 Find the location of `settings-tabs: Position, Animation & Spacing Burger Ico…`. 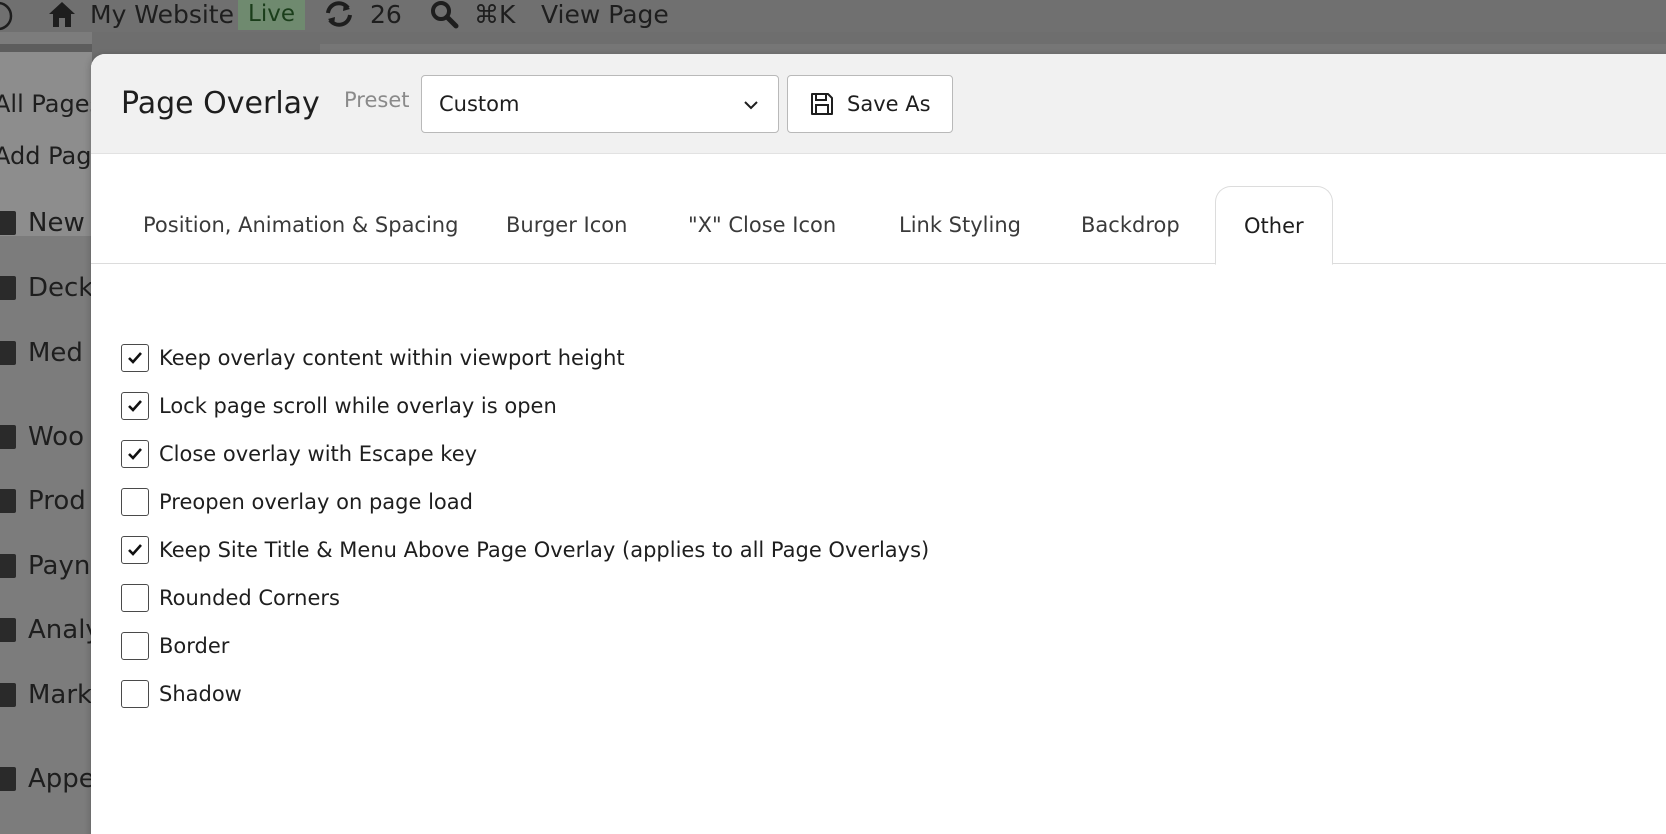

settings-tabs: Position, Animation & Spacing Burger Ico… is located at coordinates (878, 225).